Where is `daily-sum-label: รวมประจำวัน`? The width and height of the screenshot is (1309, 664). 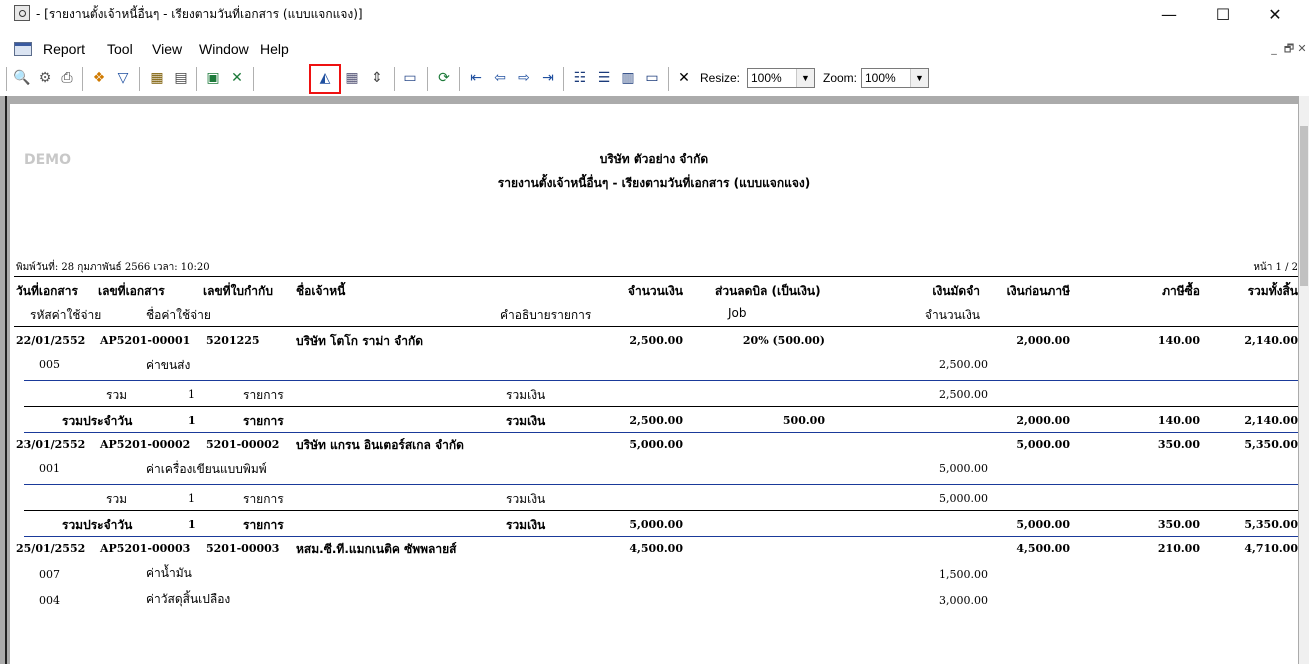
daily-sum-label: รวมประจำวัน is located at coordinates (97, 421).